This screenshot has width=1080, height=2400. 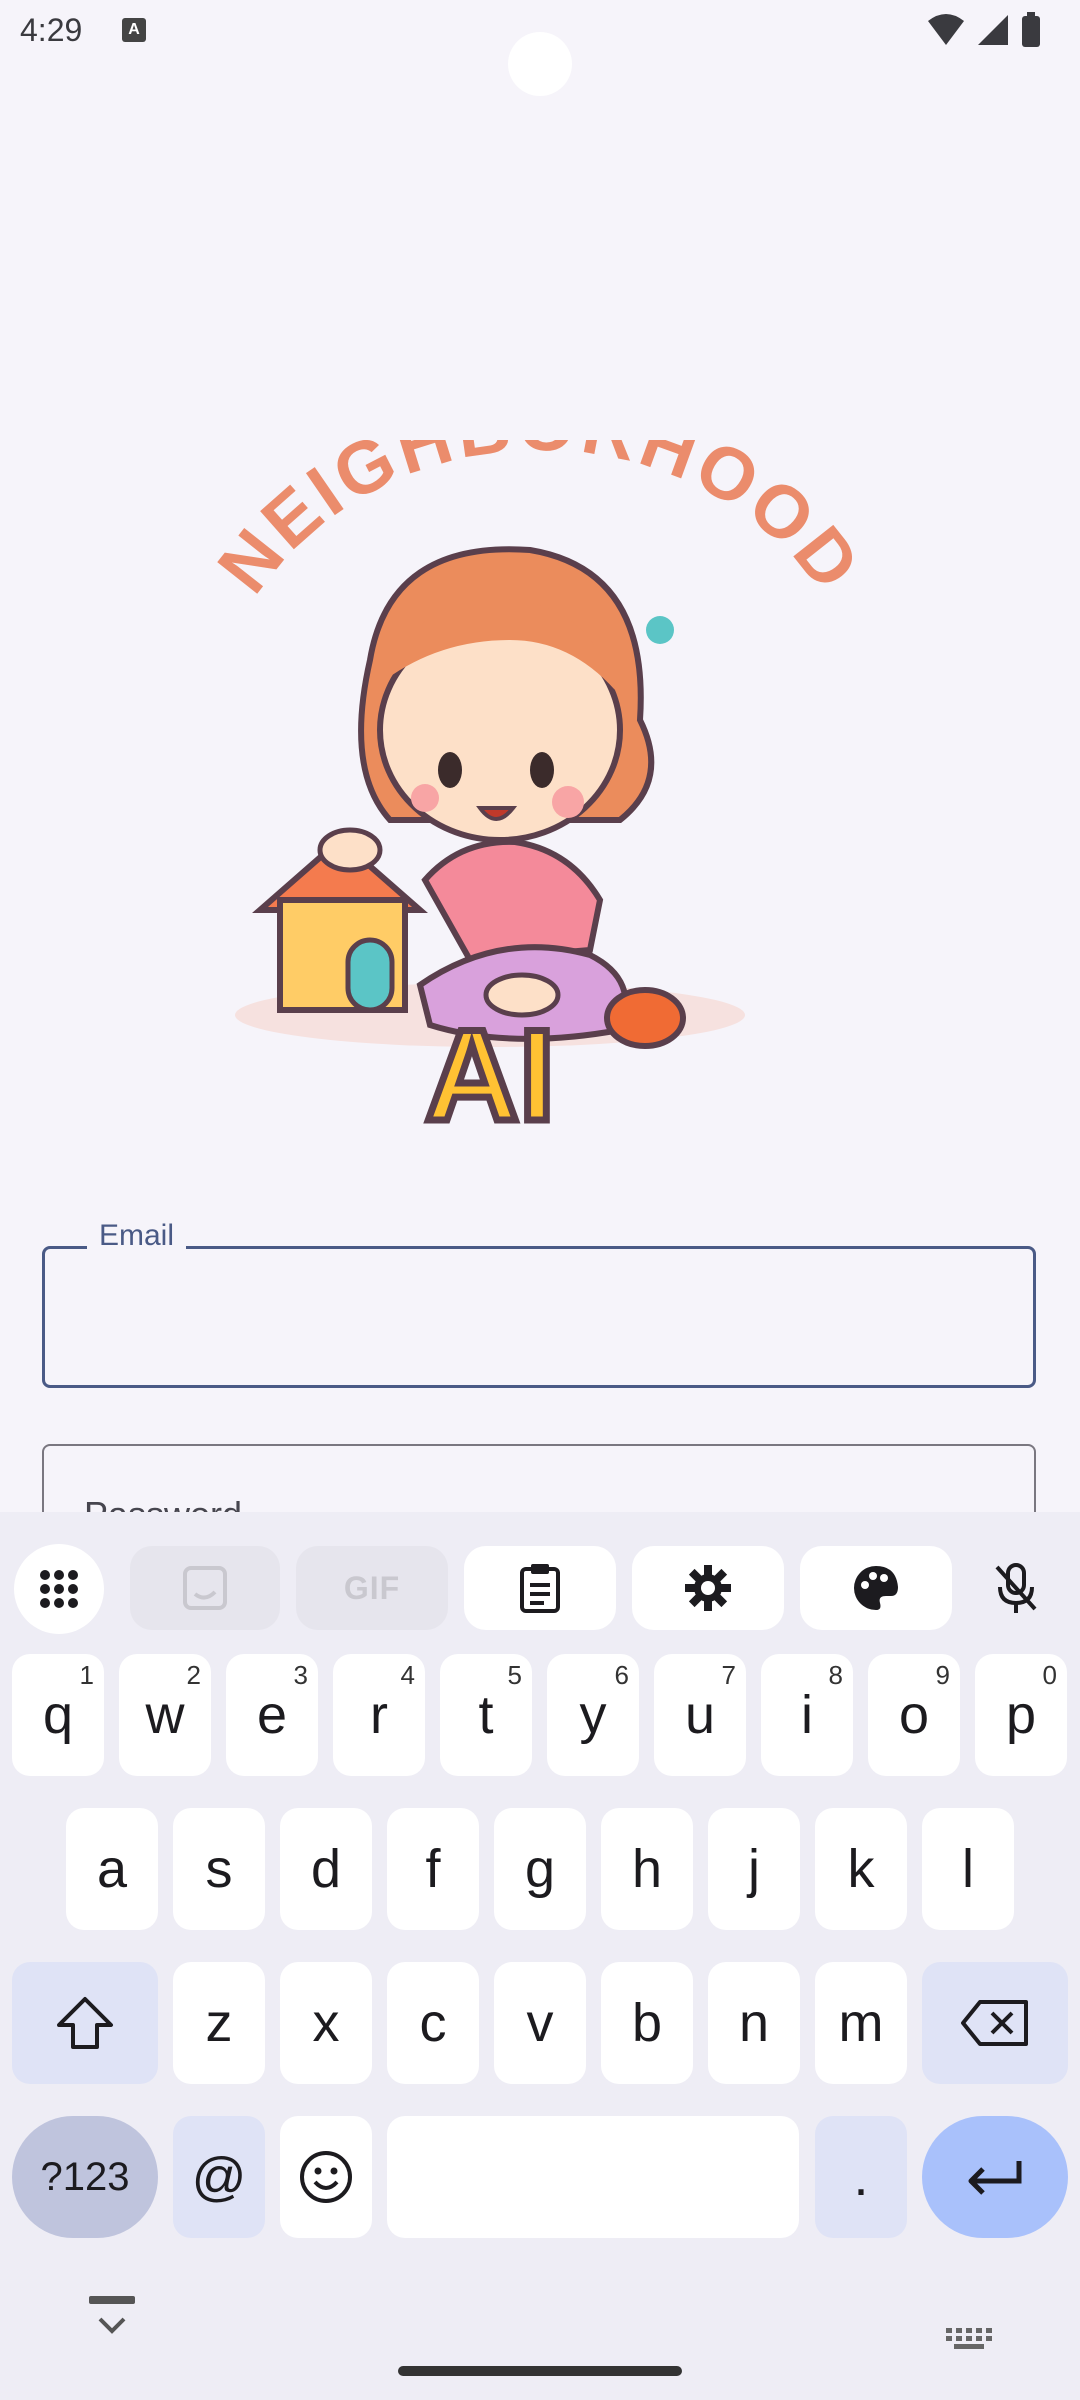 I want to click on theme-button, so click(x=876, y=1588).